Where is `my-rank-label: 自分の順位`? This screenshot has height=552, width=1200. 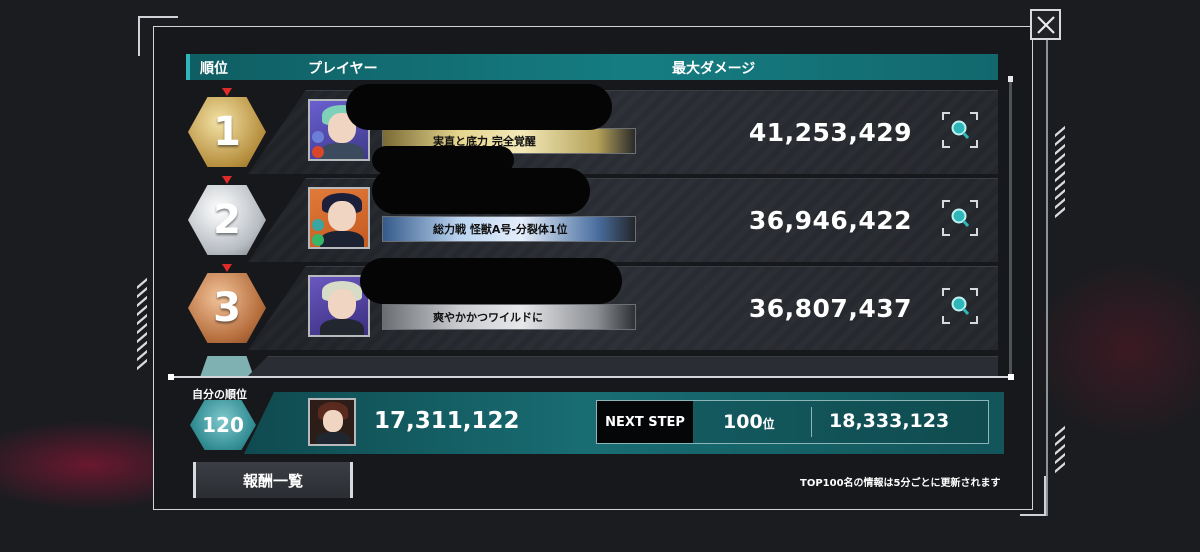 my-rank-label: 自分の順位 is located at coordinates (219, 394).